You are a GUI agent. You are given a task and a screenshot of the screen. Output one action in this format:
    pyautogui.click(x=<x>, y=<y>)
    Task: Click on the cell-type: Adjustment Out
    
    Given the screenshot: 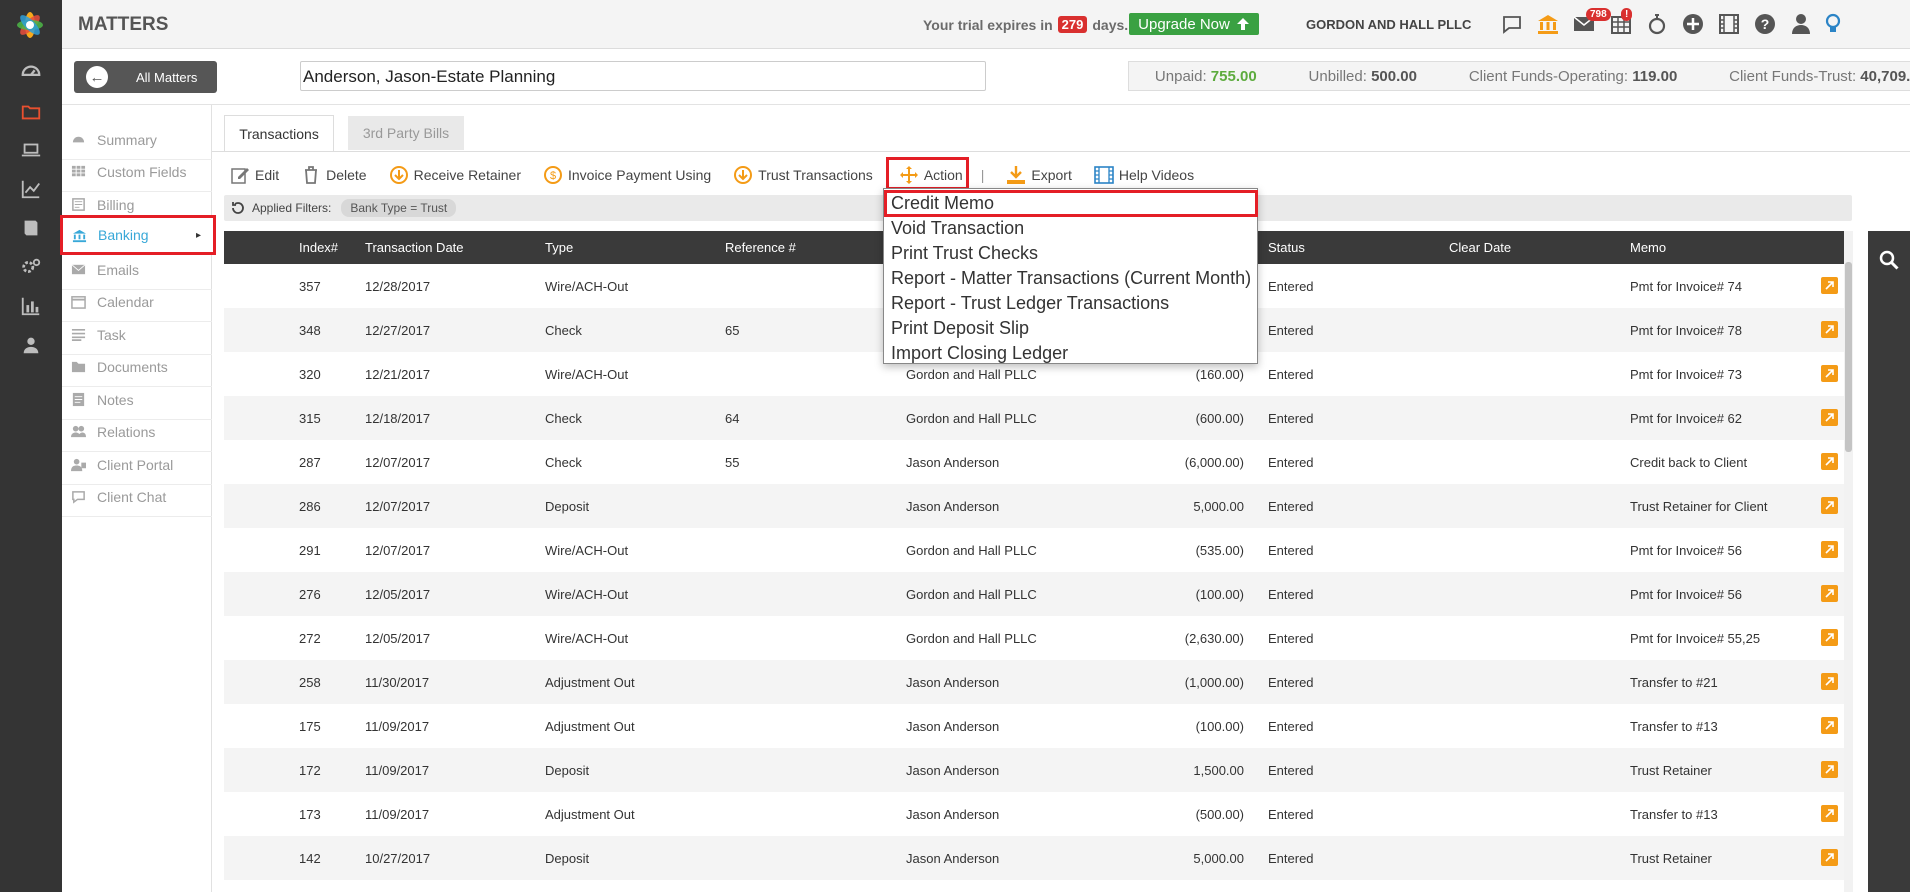 What is the action you would take?
    pyautogui.click(x=590, y=682)
    